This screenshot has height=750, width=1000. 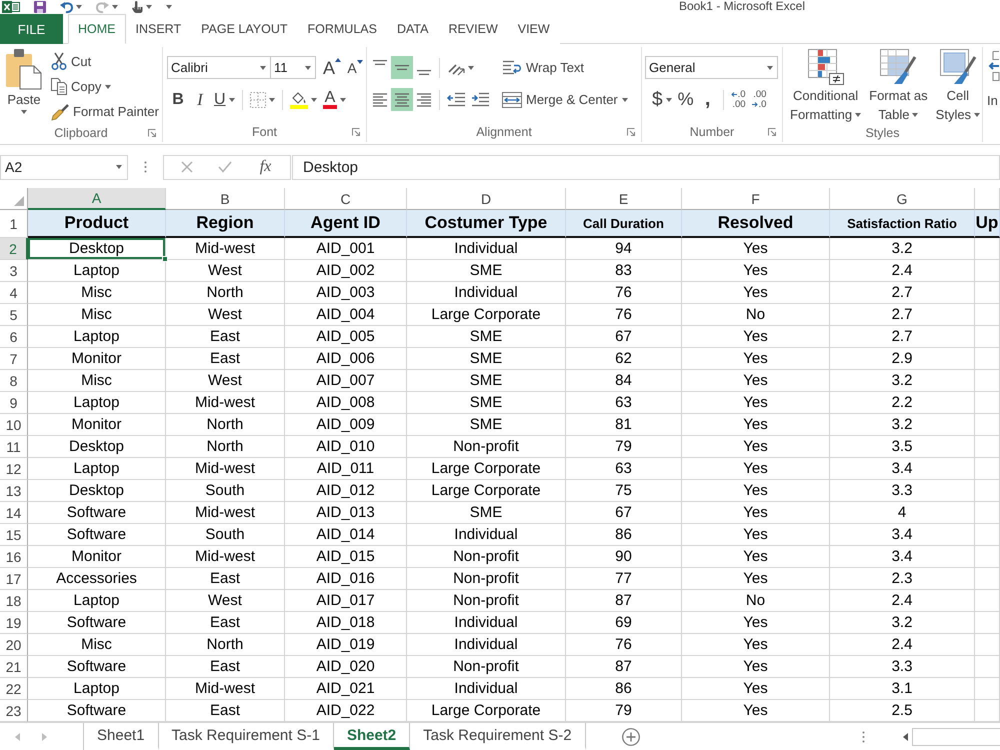 What do you see at coordinates (64, 167) in the screenshot?
I see `name-box: A2` at bounding box center [64, 167].